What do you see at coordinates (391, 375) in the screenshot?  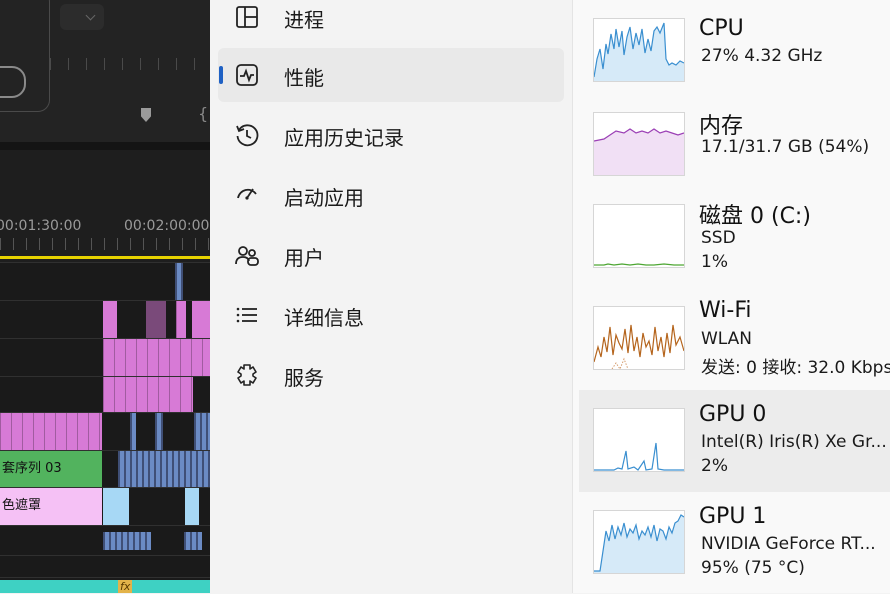 I see `nav-item-services: 服务` at bounding box center [391, 375].